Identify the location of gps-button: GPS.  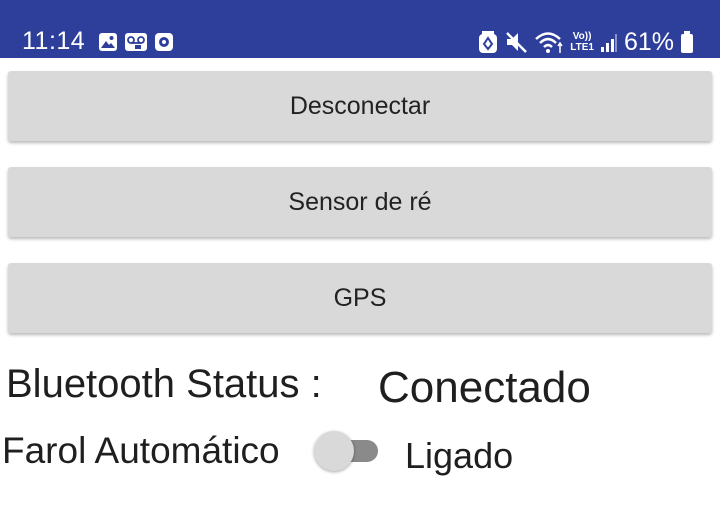
(360, 298).